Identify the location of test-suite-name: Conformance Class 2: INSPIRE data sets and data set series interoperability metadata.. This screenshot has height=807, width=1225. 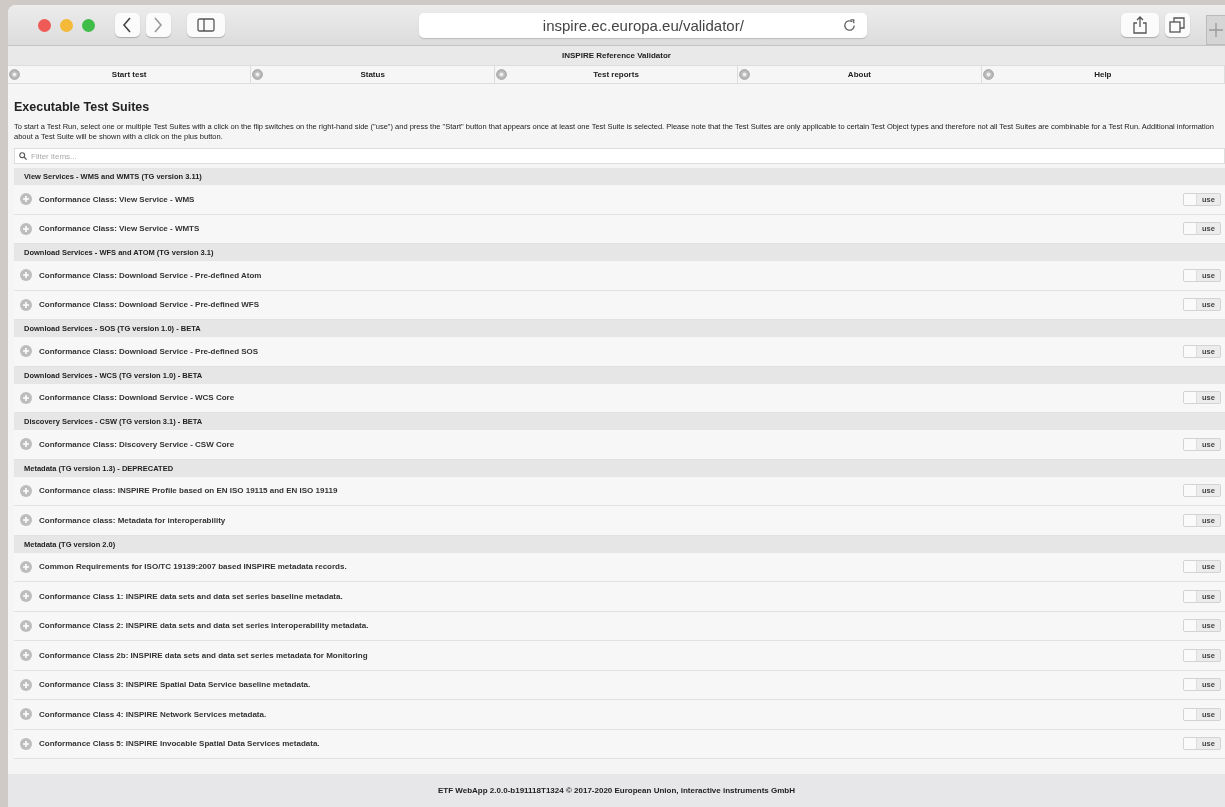
(204, 626).